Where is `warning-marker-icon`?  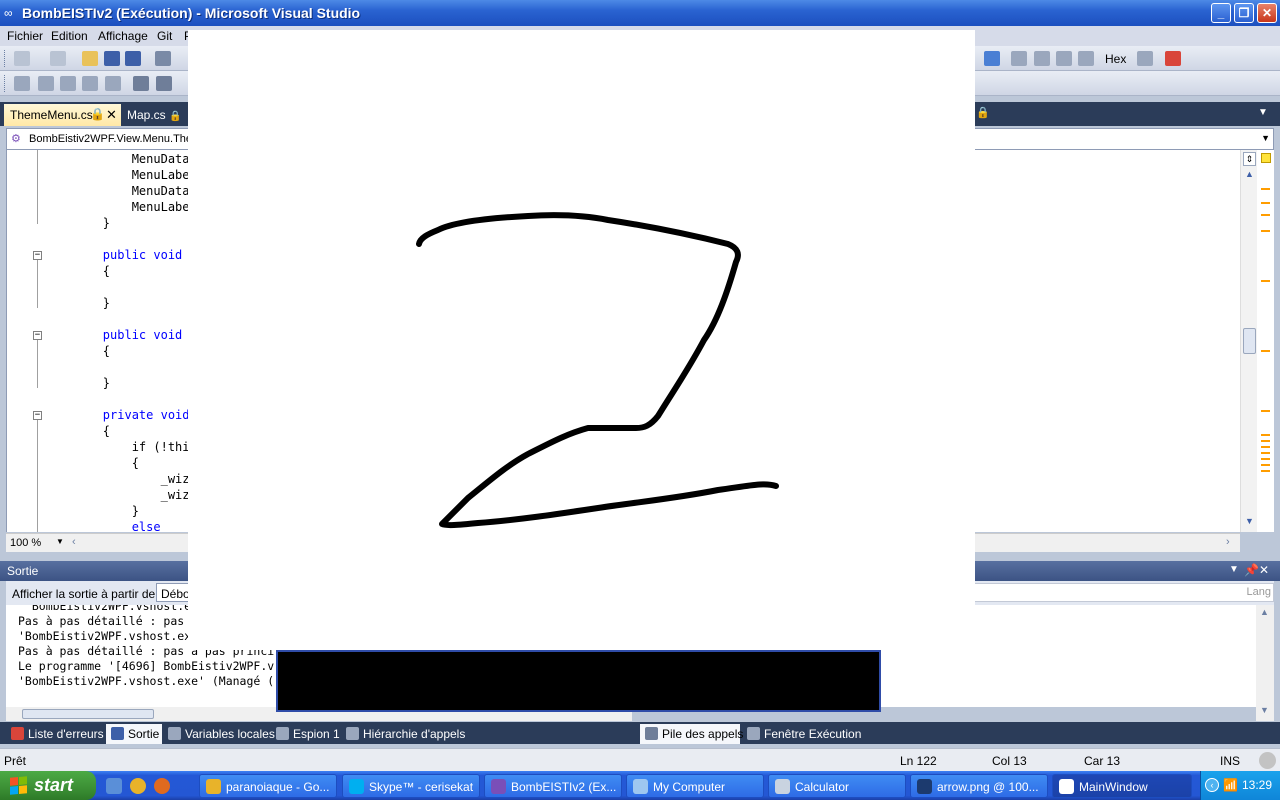
warning-marker-icon is located at coordinates (1266, 158).